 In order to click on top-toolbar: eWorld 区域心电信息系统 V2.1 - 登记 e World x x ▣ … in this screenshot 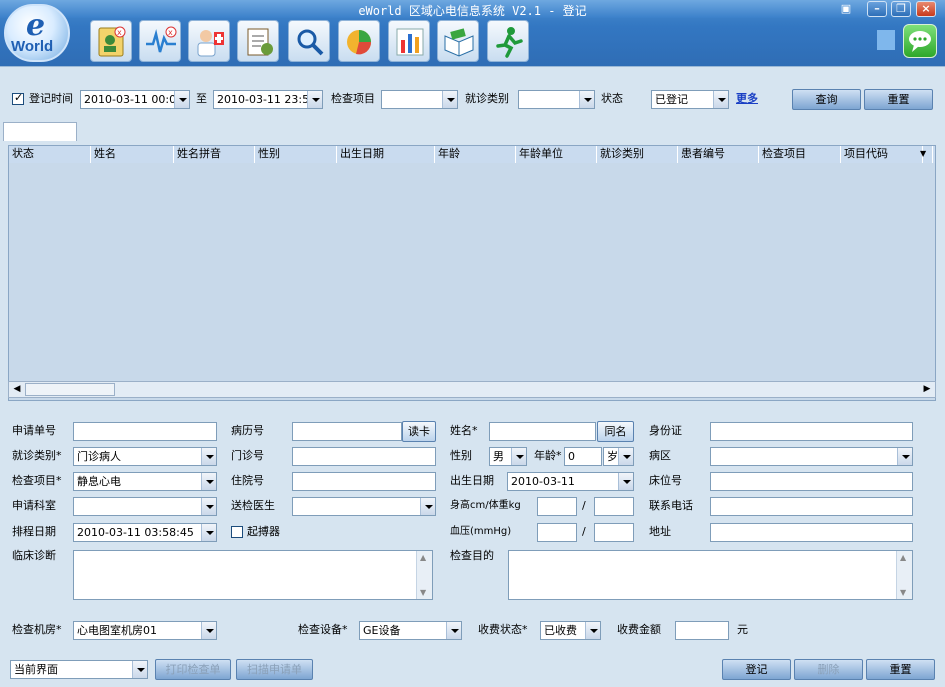, I will do `click(472, 33)`.